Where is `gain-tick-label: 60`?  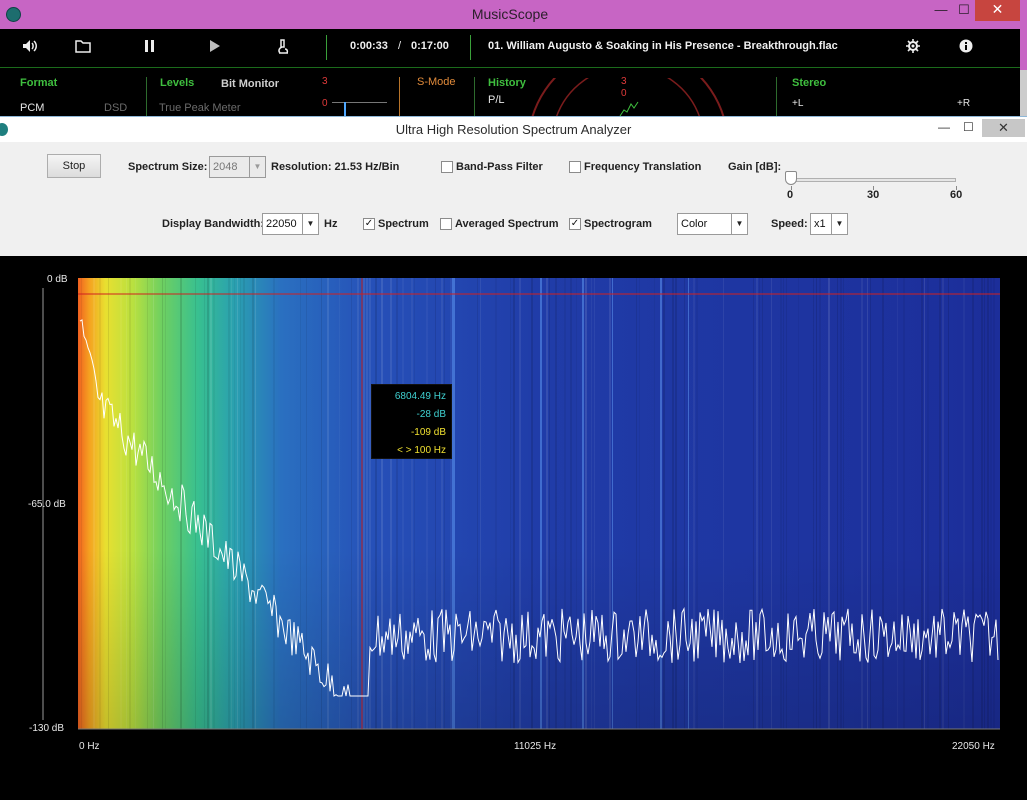
gain-tick-label: 60 is located at coordinates (956, 195).